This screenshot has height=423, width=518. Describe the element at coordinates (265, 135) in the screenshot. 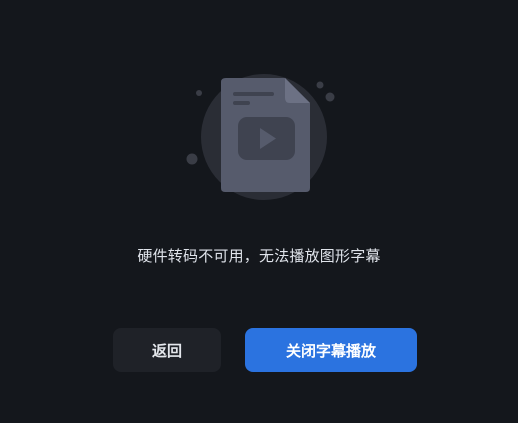

I see `document-icon` at that location.